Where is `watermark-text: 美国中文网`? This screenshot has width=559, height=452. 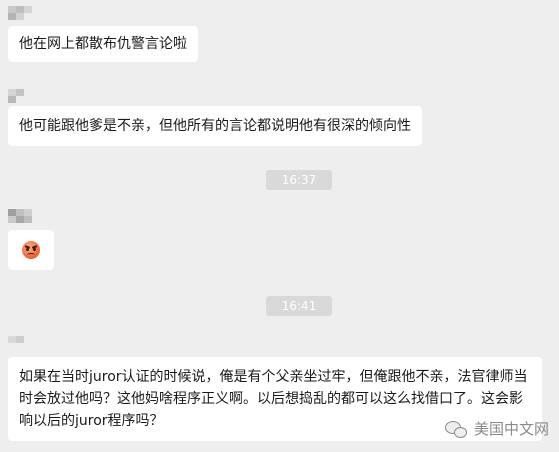
watermark-text: 美国中文网 is located at coordinates (511, 429).